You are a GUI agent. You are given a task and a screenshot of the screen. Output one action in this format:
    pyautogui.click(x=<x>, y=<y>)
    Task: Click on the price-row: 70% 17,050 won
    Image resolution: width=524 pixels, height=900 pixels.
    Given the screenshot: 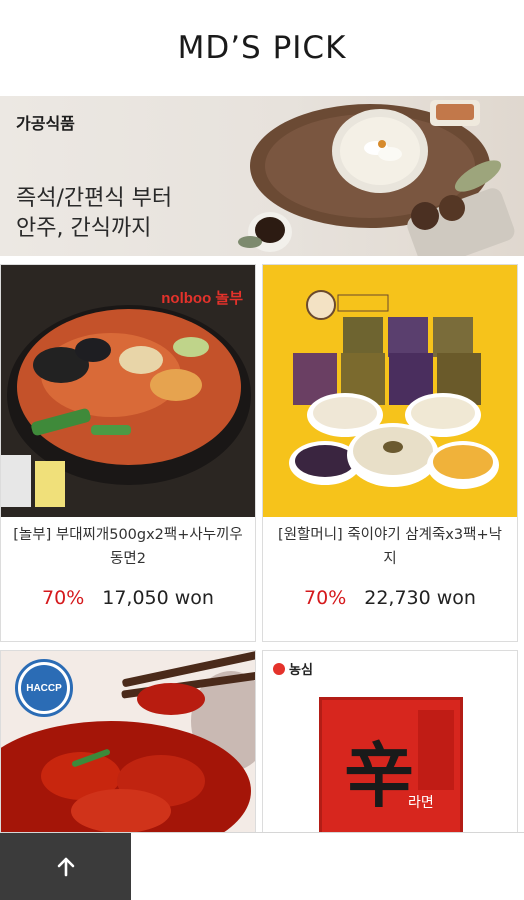 What is the action you would take?
    pyautogui.click(x=128, y=595)
    